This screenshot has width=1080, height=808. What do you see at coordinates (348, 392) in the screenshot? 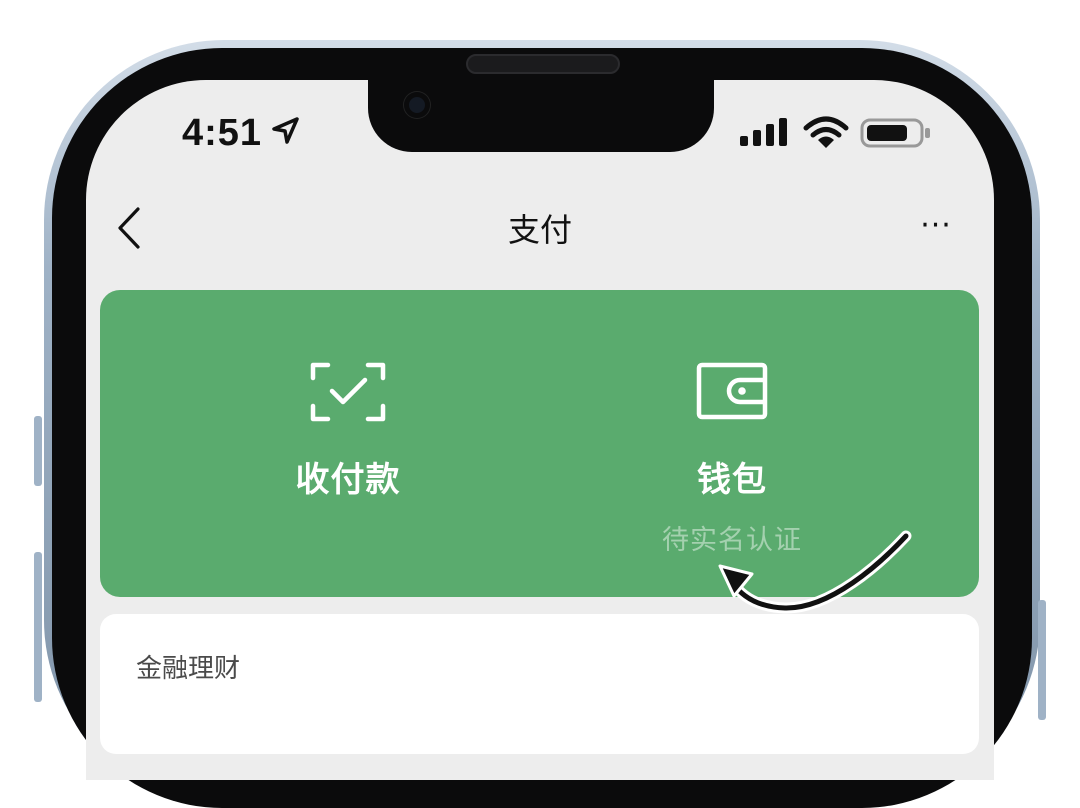
I see `scan-check-icon` at bounding box center [348, 392].